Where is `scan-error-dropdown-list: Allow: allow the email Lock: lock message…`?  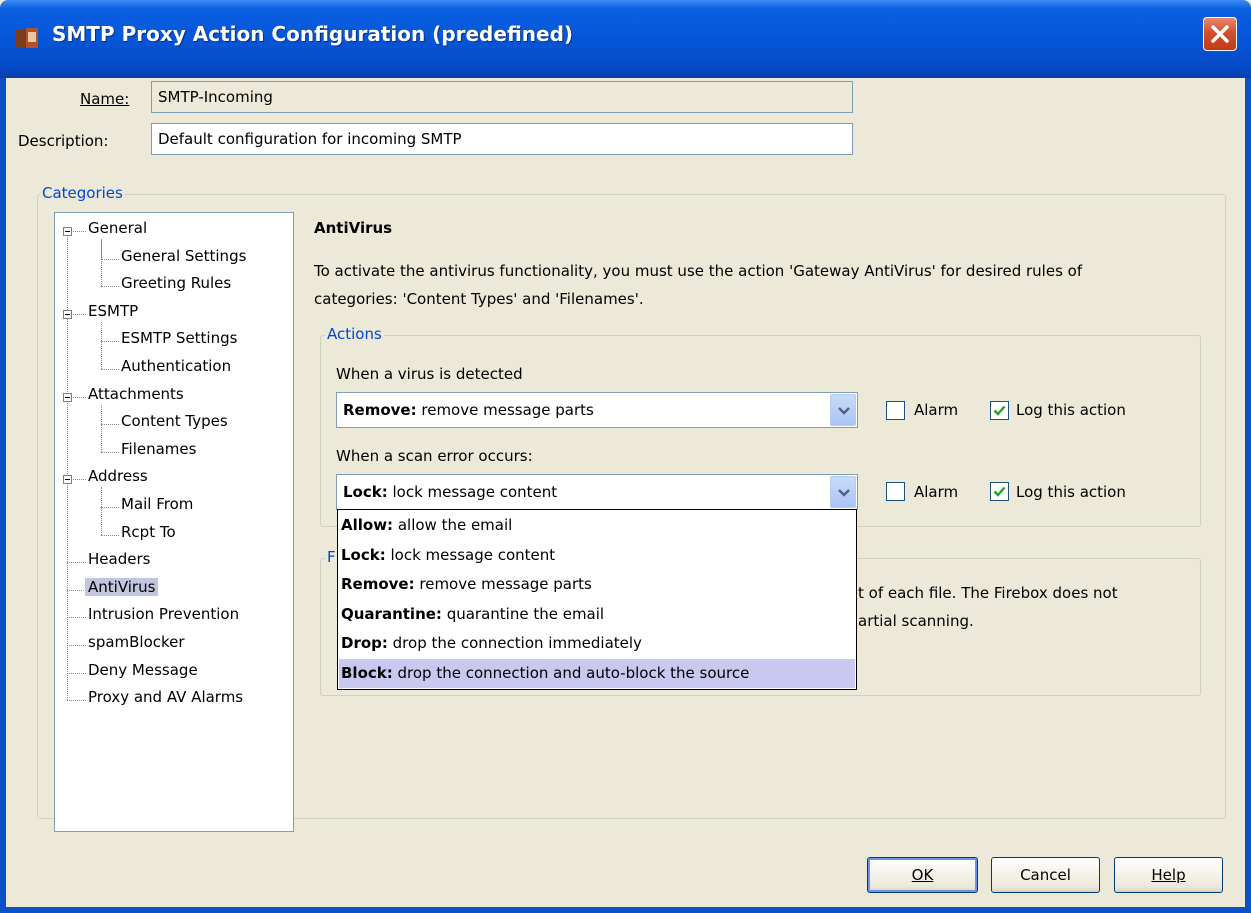 scan-error-dropdown-list: Allow: allow the email Lock: lock message… is located at coordinates (597, 599).